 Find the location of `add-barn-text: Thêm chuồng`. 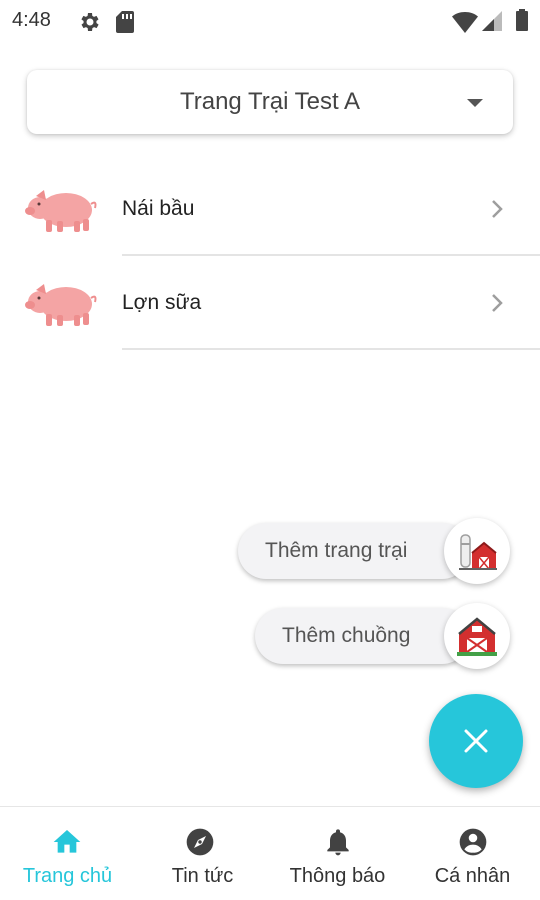

add-barn-text: Thêm chuồng is located at coordinates (346, 635).